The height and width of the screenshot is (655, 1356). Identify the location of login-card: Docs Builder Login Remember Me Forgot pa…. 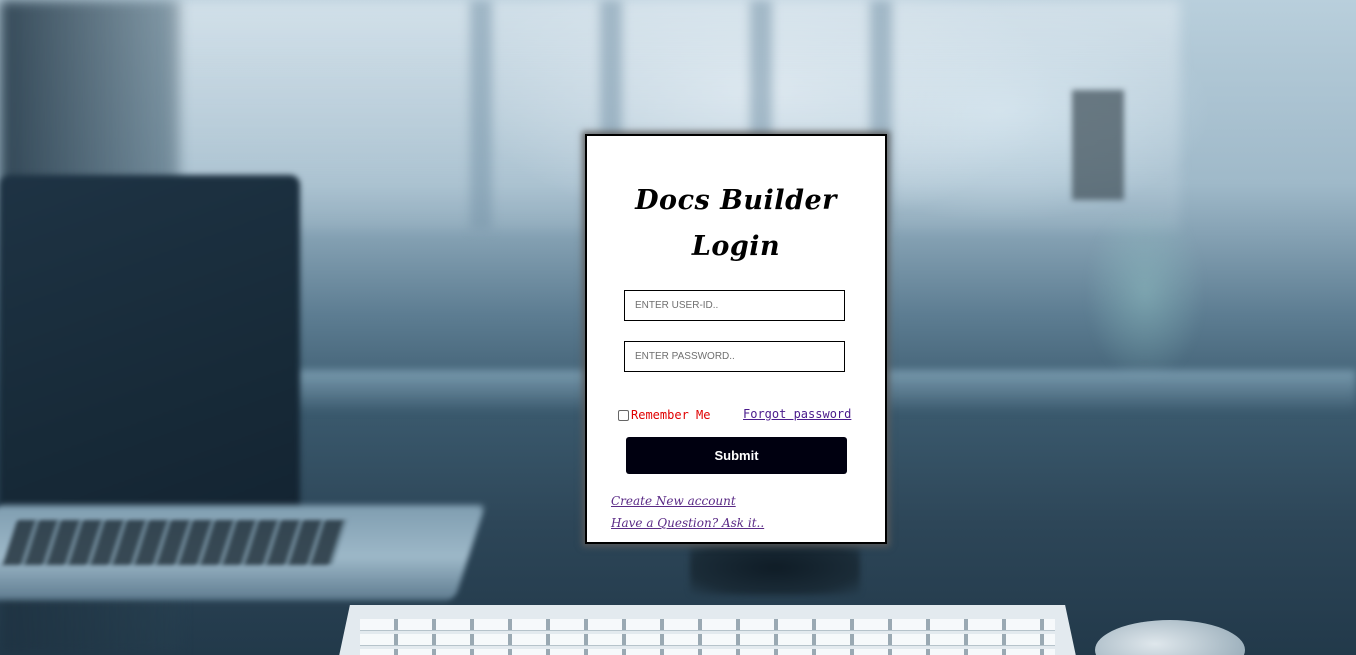
(736, 339).